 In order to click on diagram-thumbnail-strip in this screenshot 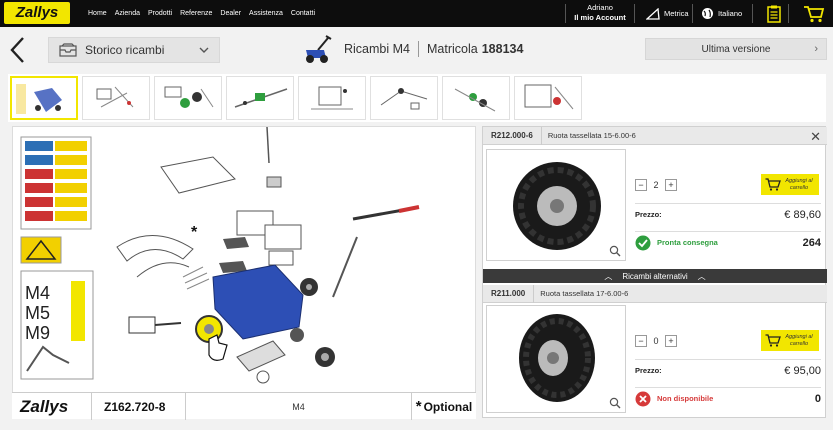, I will do `click(417, 98)`.